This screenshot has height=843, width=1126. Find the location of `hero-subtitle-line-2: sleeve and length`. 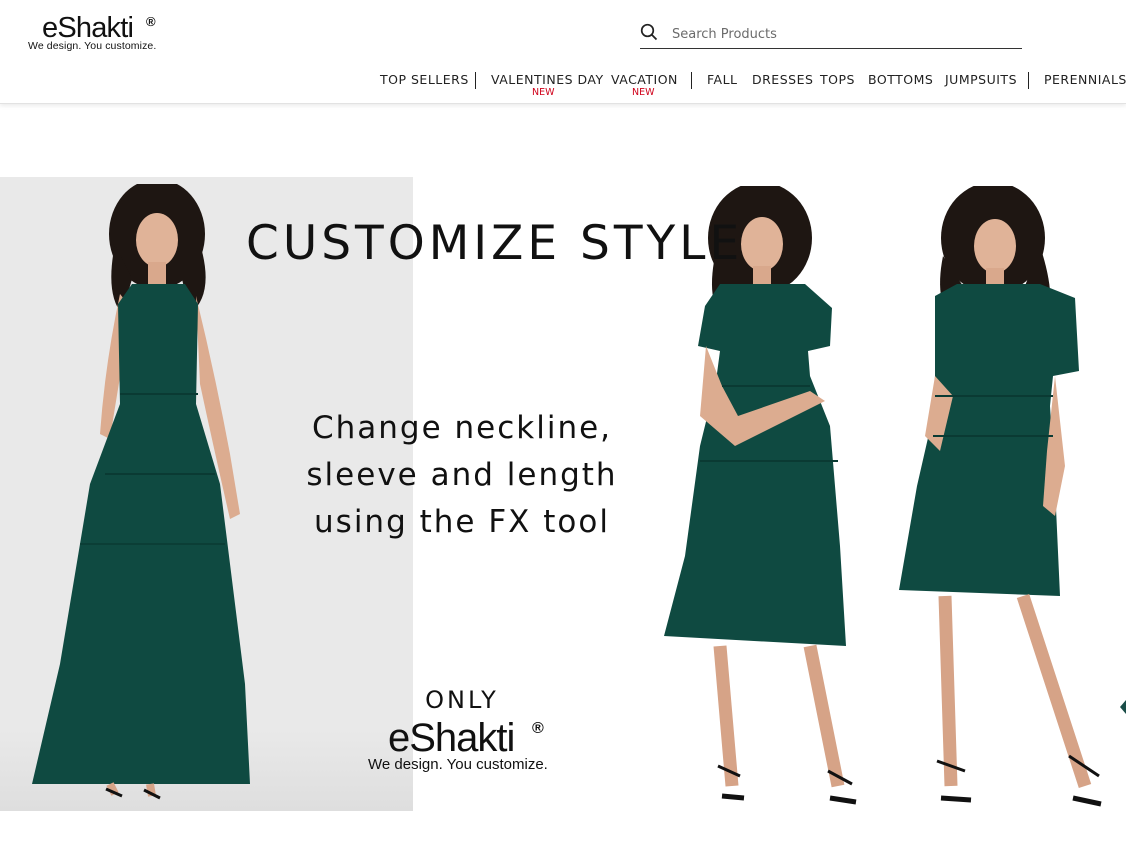

hero-subtitle-line-2: sleeve and length is located at coordinates (462, 475).